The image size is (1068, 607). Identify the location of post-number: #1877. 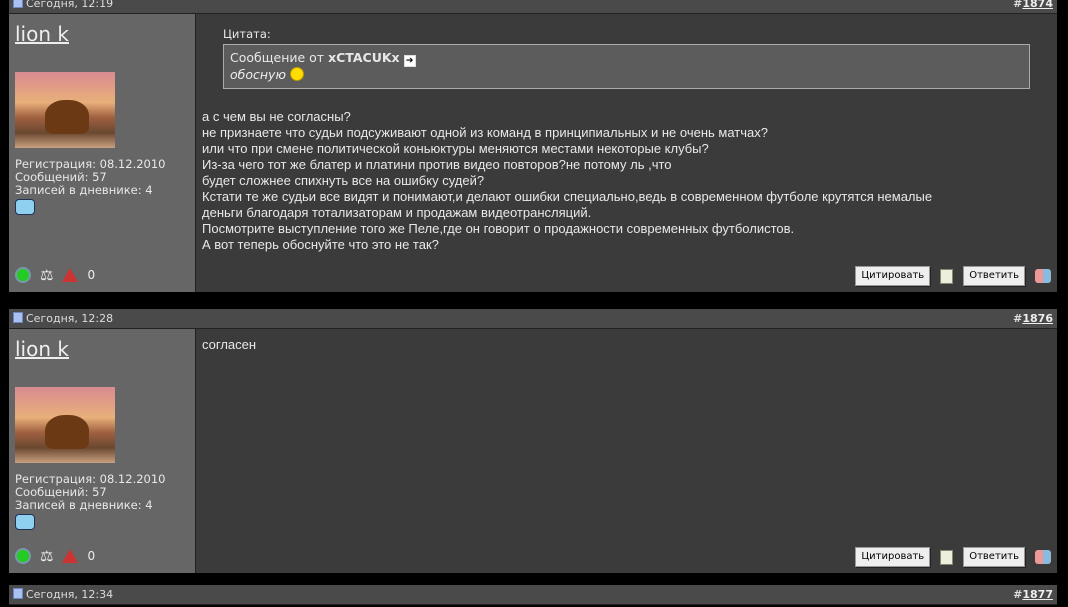
(1033, 594).